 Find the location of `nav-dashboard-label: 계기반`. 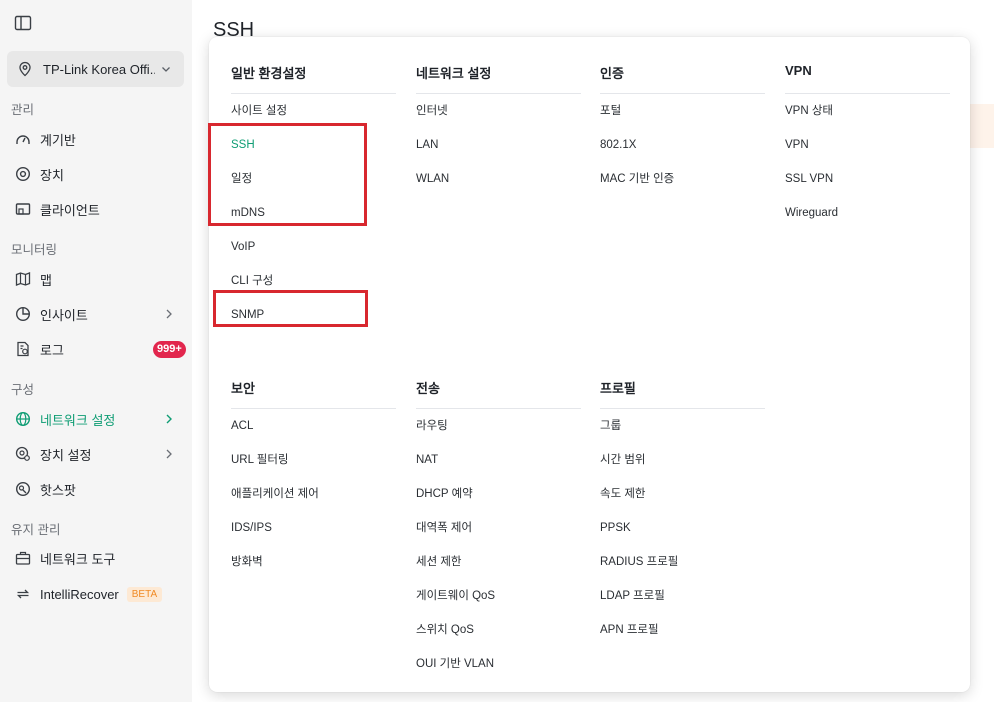

nav-dashboard-label: 계기반 is located at coordinates (58, 140).